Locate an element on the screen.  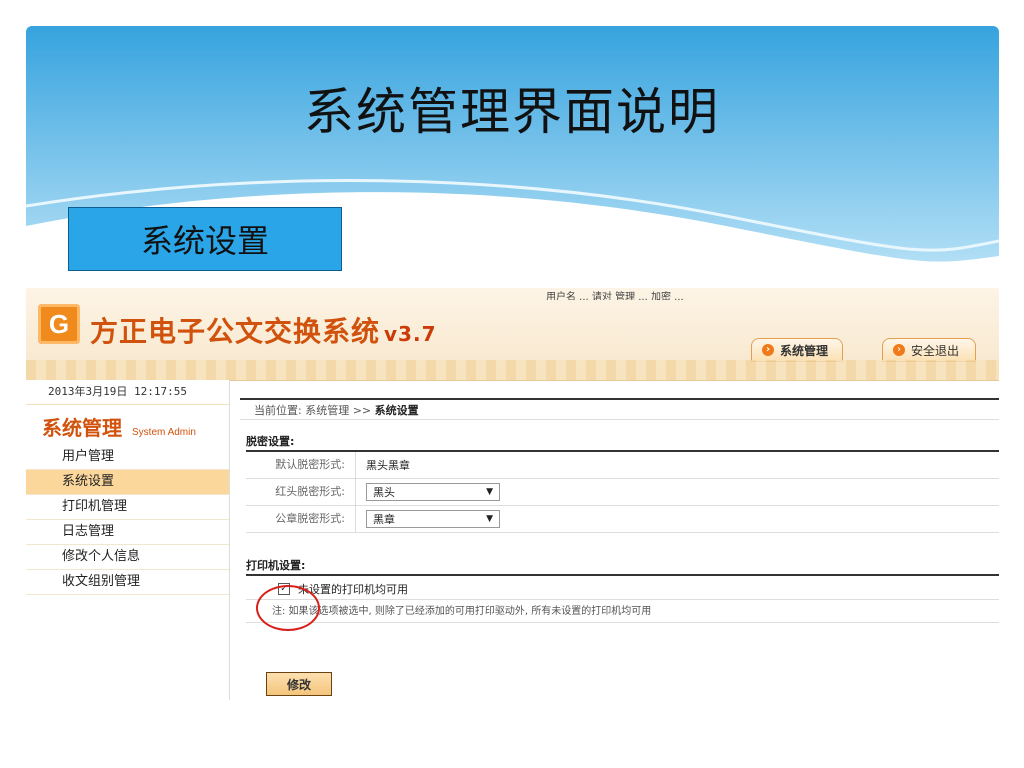
default-mode-row: 默认脱密形式: 黑头黑章 is located at coordinates (622, 465).